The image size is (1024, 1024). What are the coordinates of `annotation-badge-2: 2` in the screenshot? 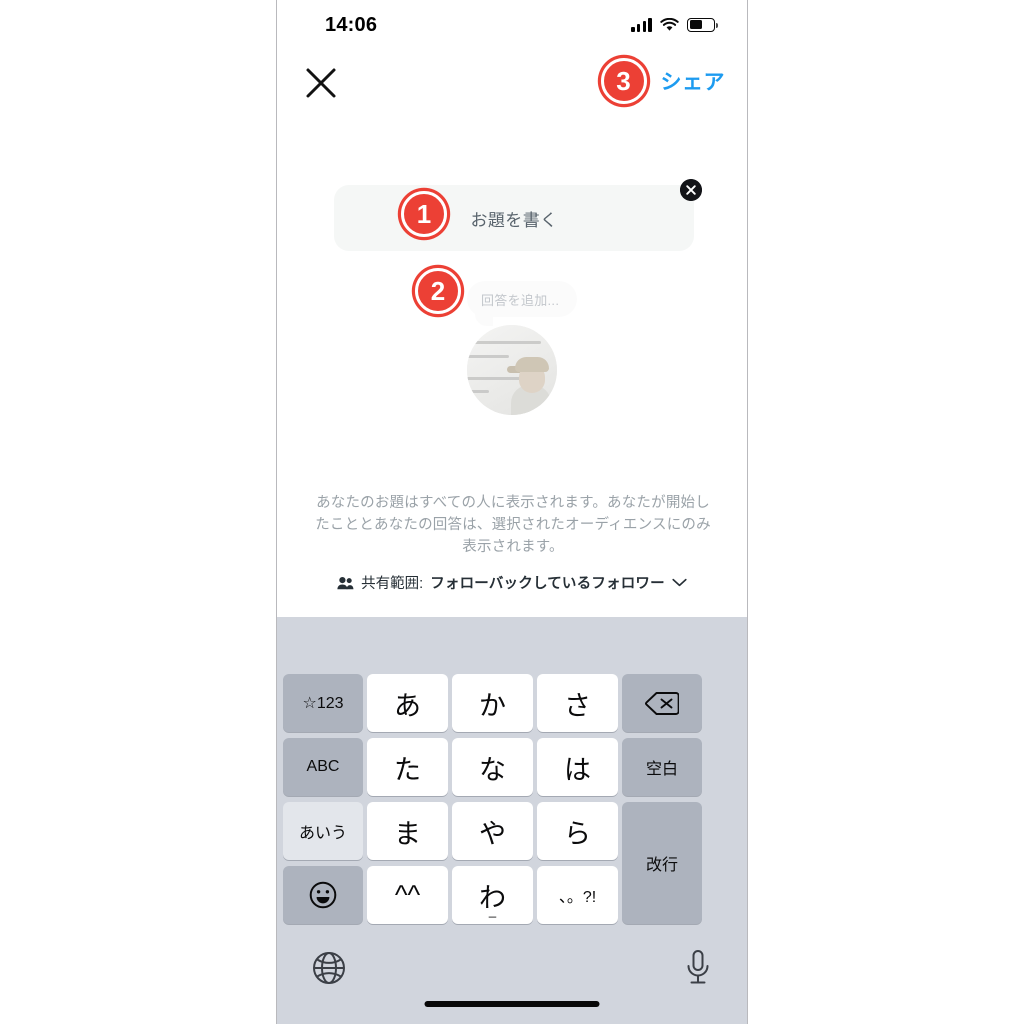 It's located at (438, 291).